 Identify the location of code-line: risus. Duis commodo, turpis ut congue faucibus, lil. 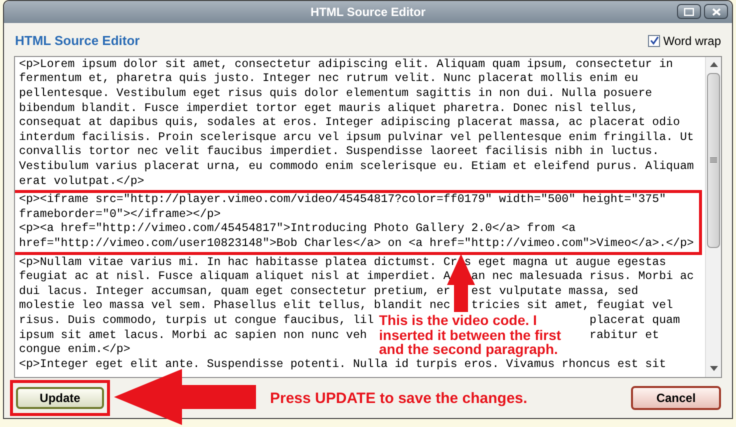
(196, 320).